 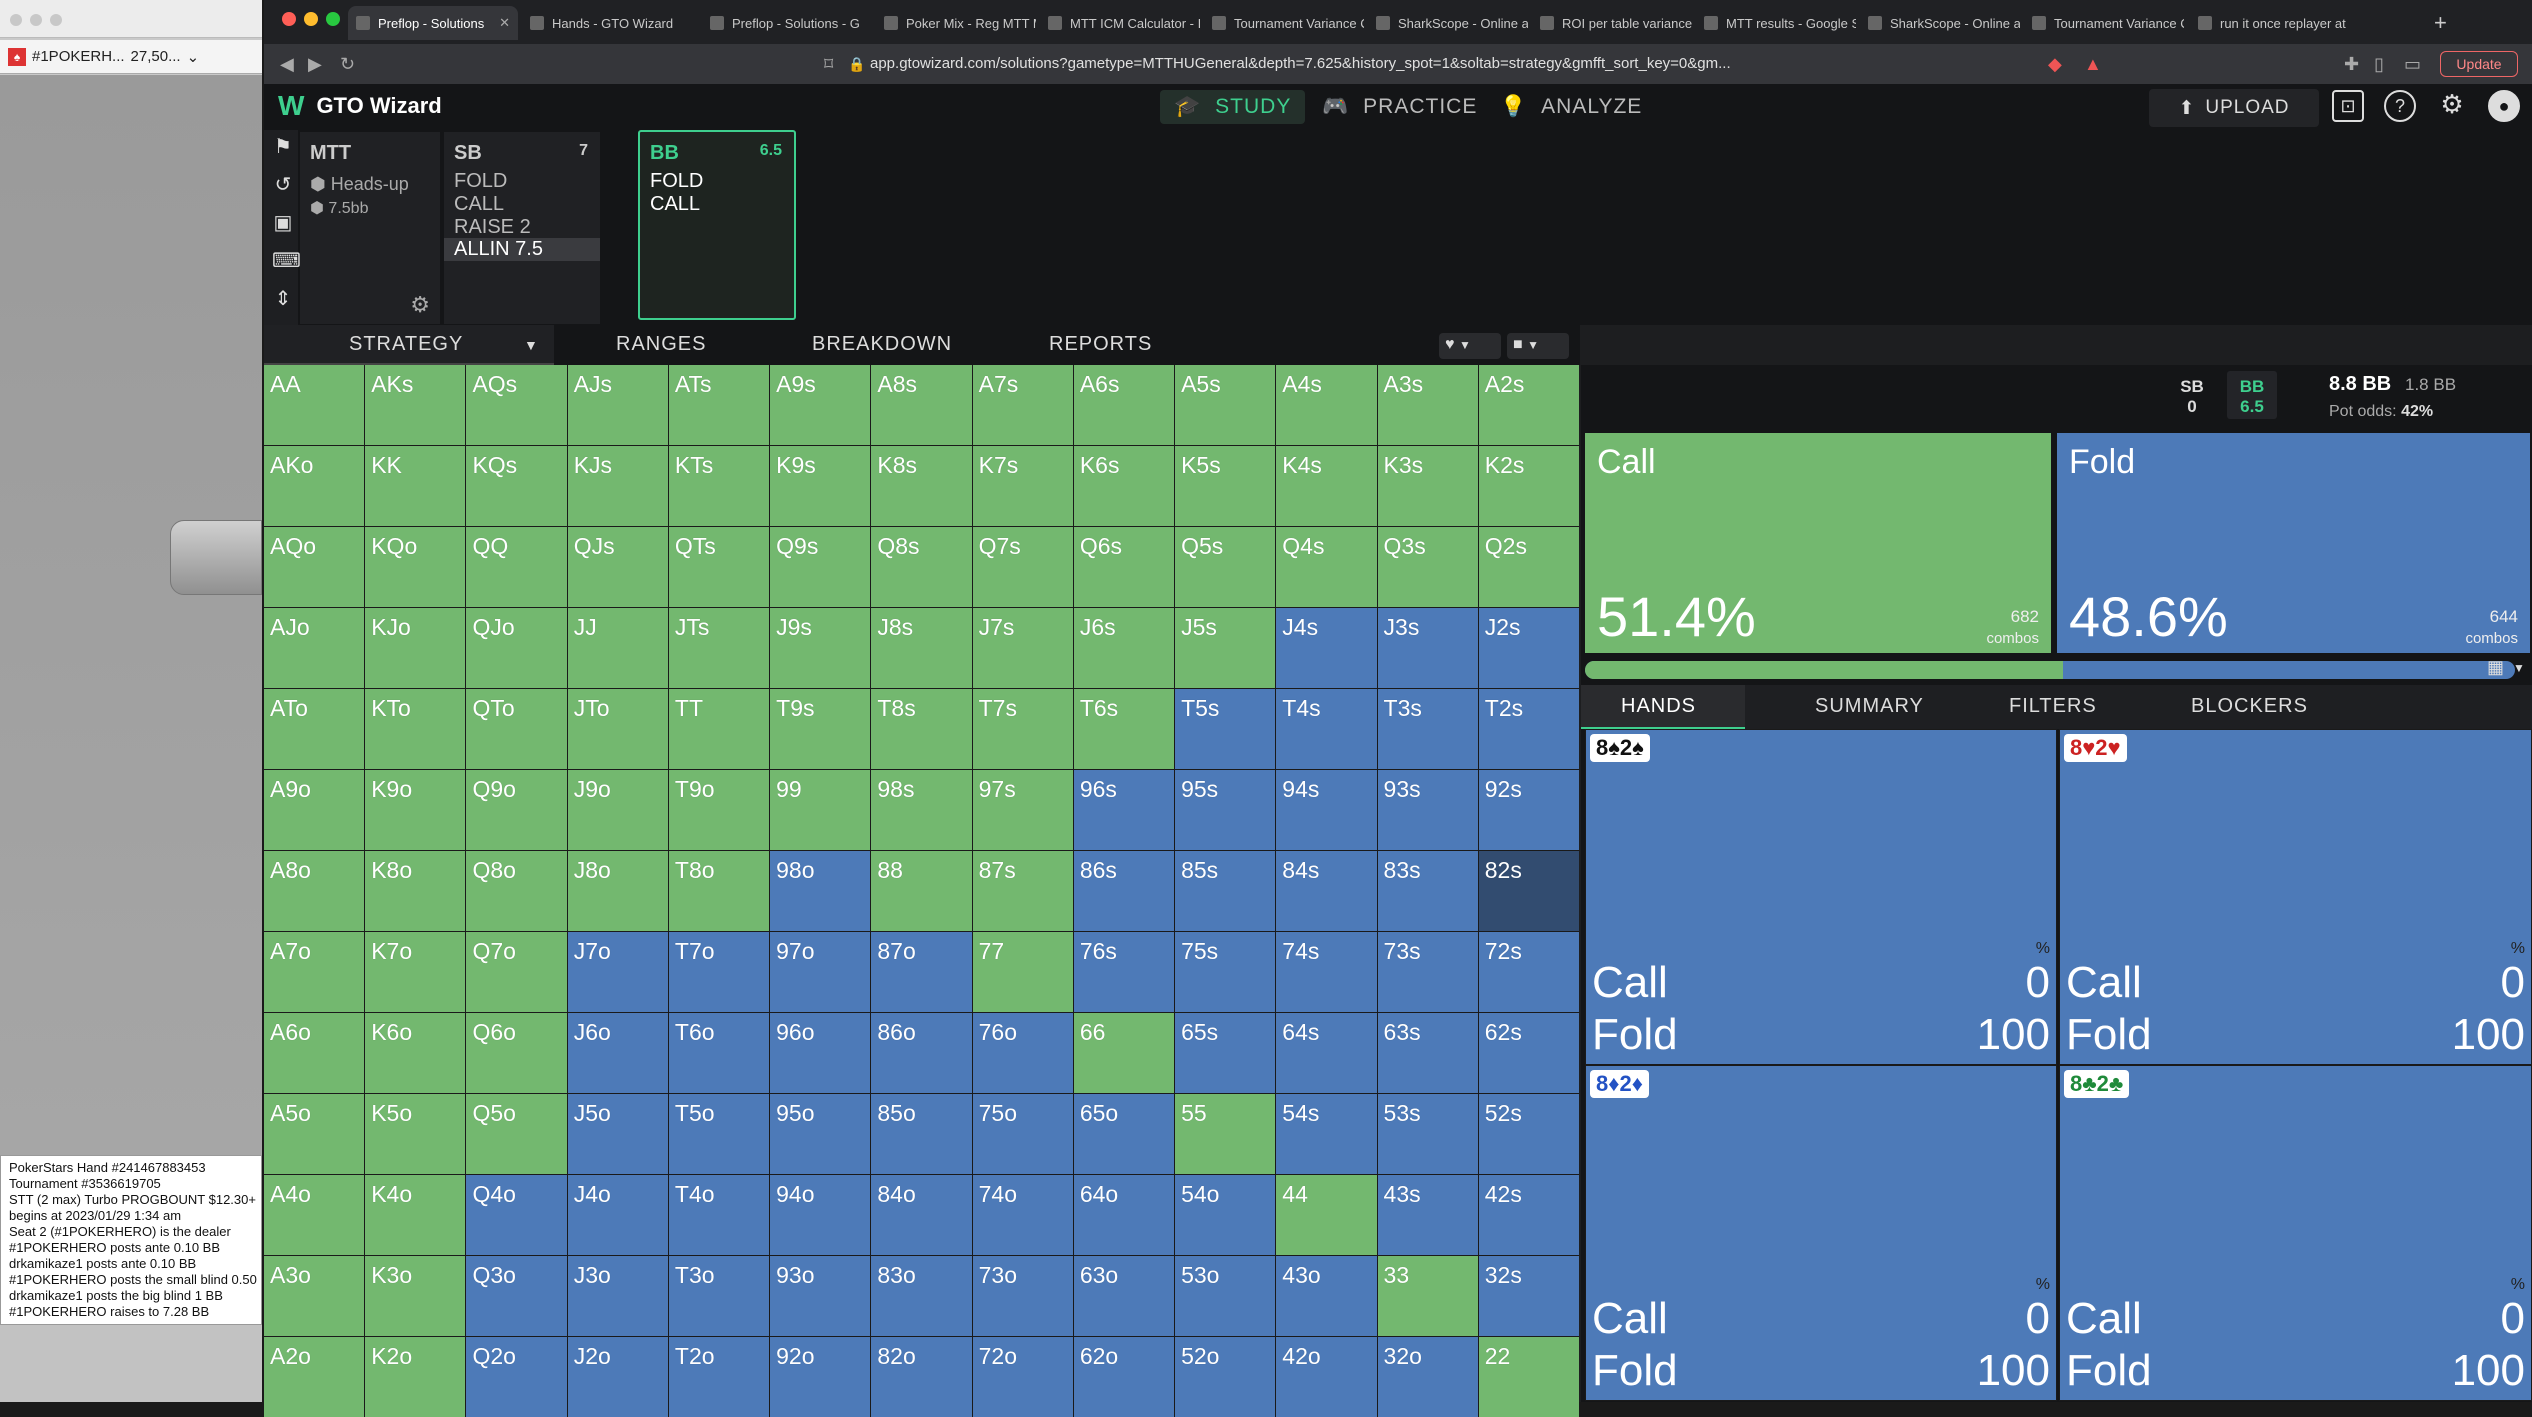 What do you see at coordinates (315, 64) in the screenshot?
I see `forward-icon: ▶` at bounding box center [315, 64].